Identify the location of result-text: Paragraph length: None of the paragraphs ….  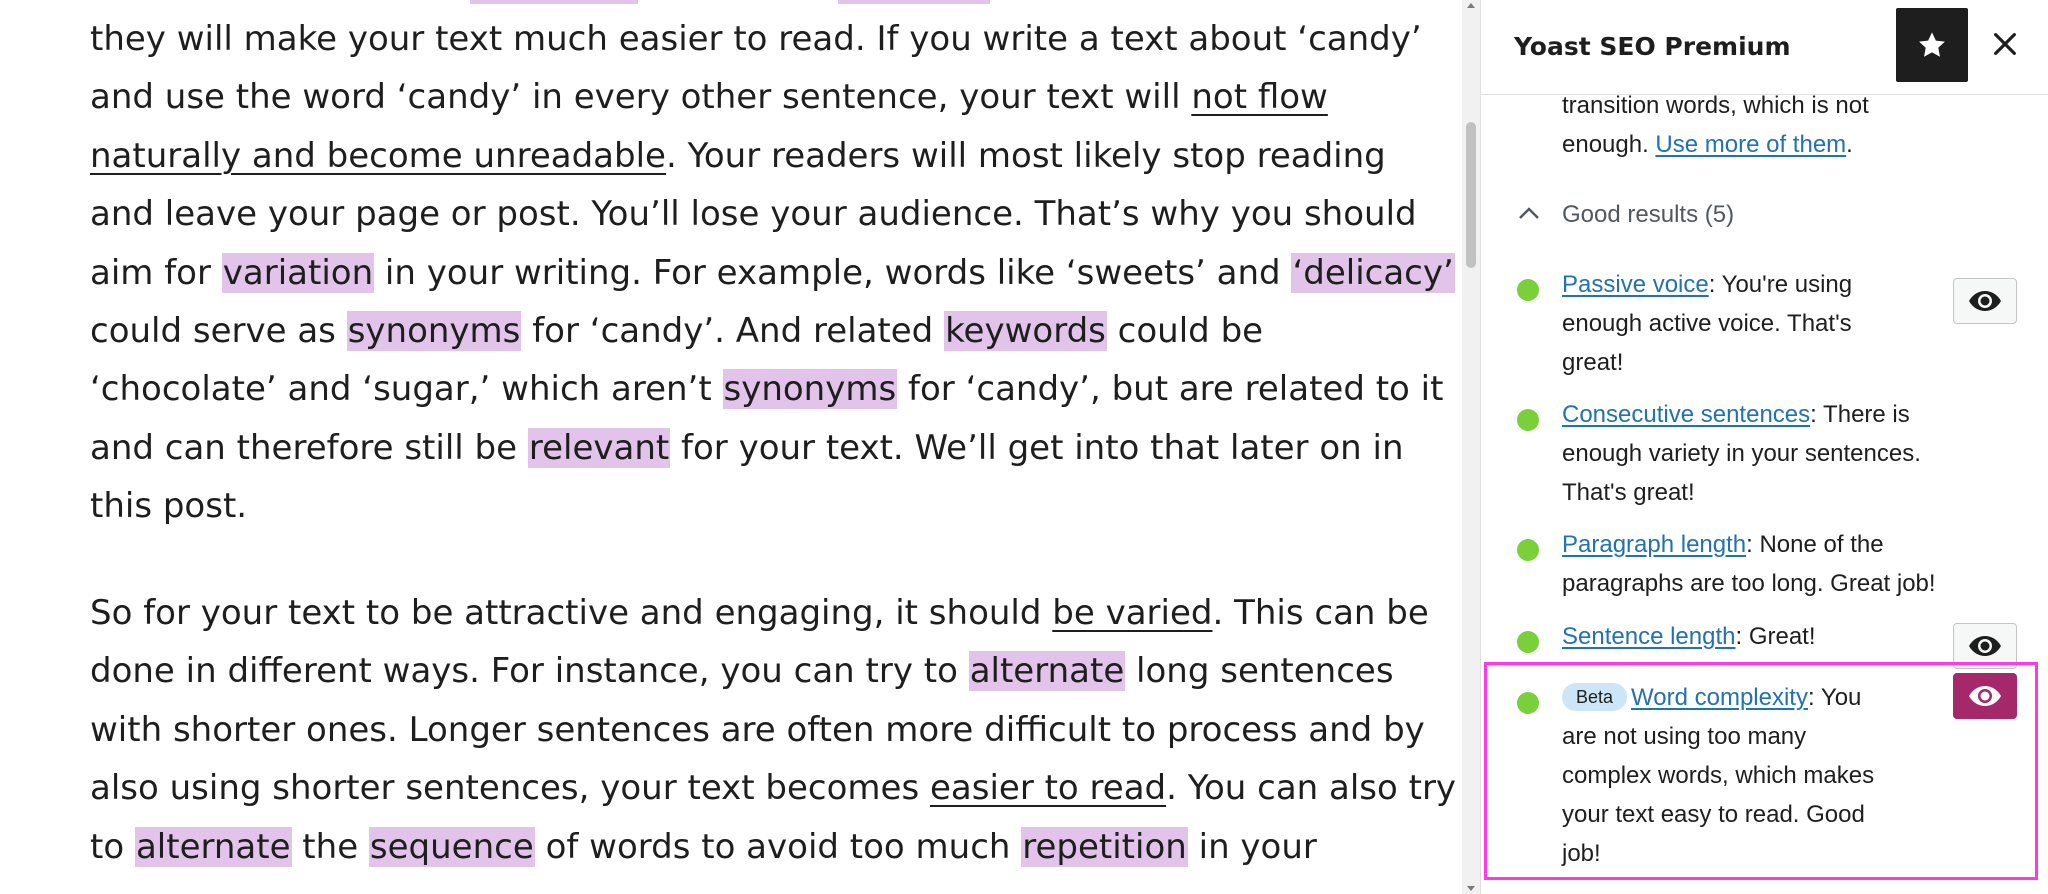
(1797, 564).